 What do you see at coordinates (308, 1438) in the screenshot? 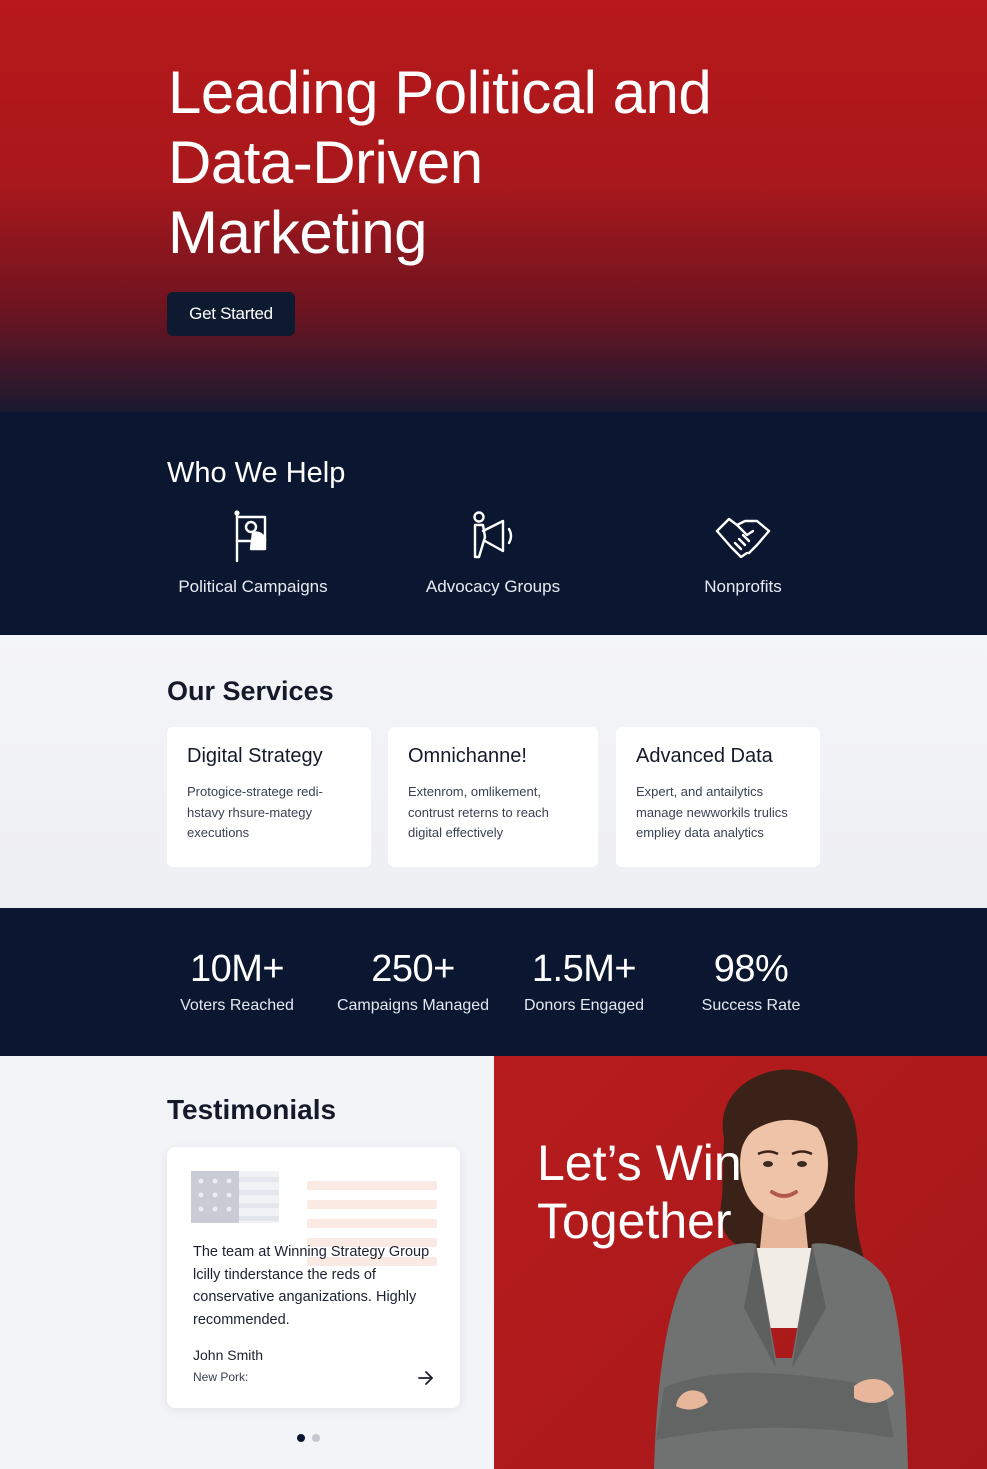
I see `carousel-dots` at bounding box center [308, 1438].